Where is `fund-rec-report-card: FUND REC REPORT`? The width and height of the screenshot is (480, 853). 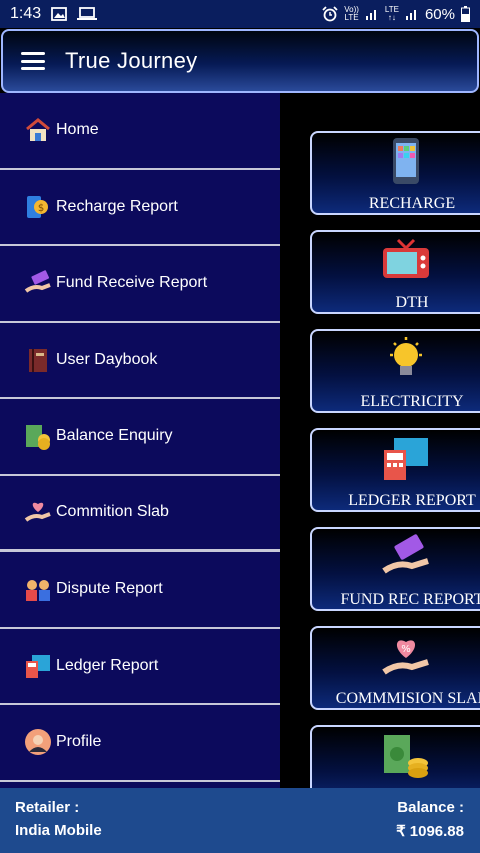
fund-rec-report-card: FUND REC REPORT is located at coordinates (395, 569).